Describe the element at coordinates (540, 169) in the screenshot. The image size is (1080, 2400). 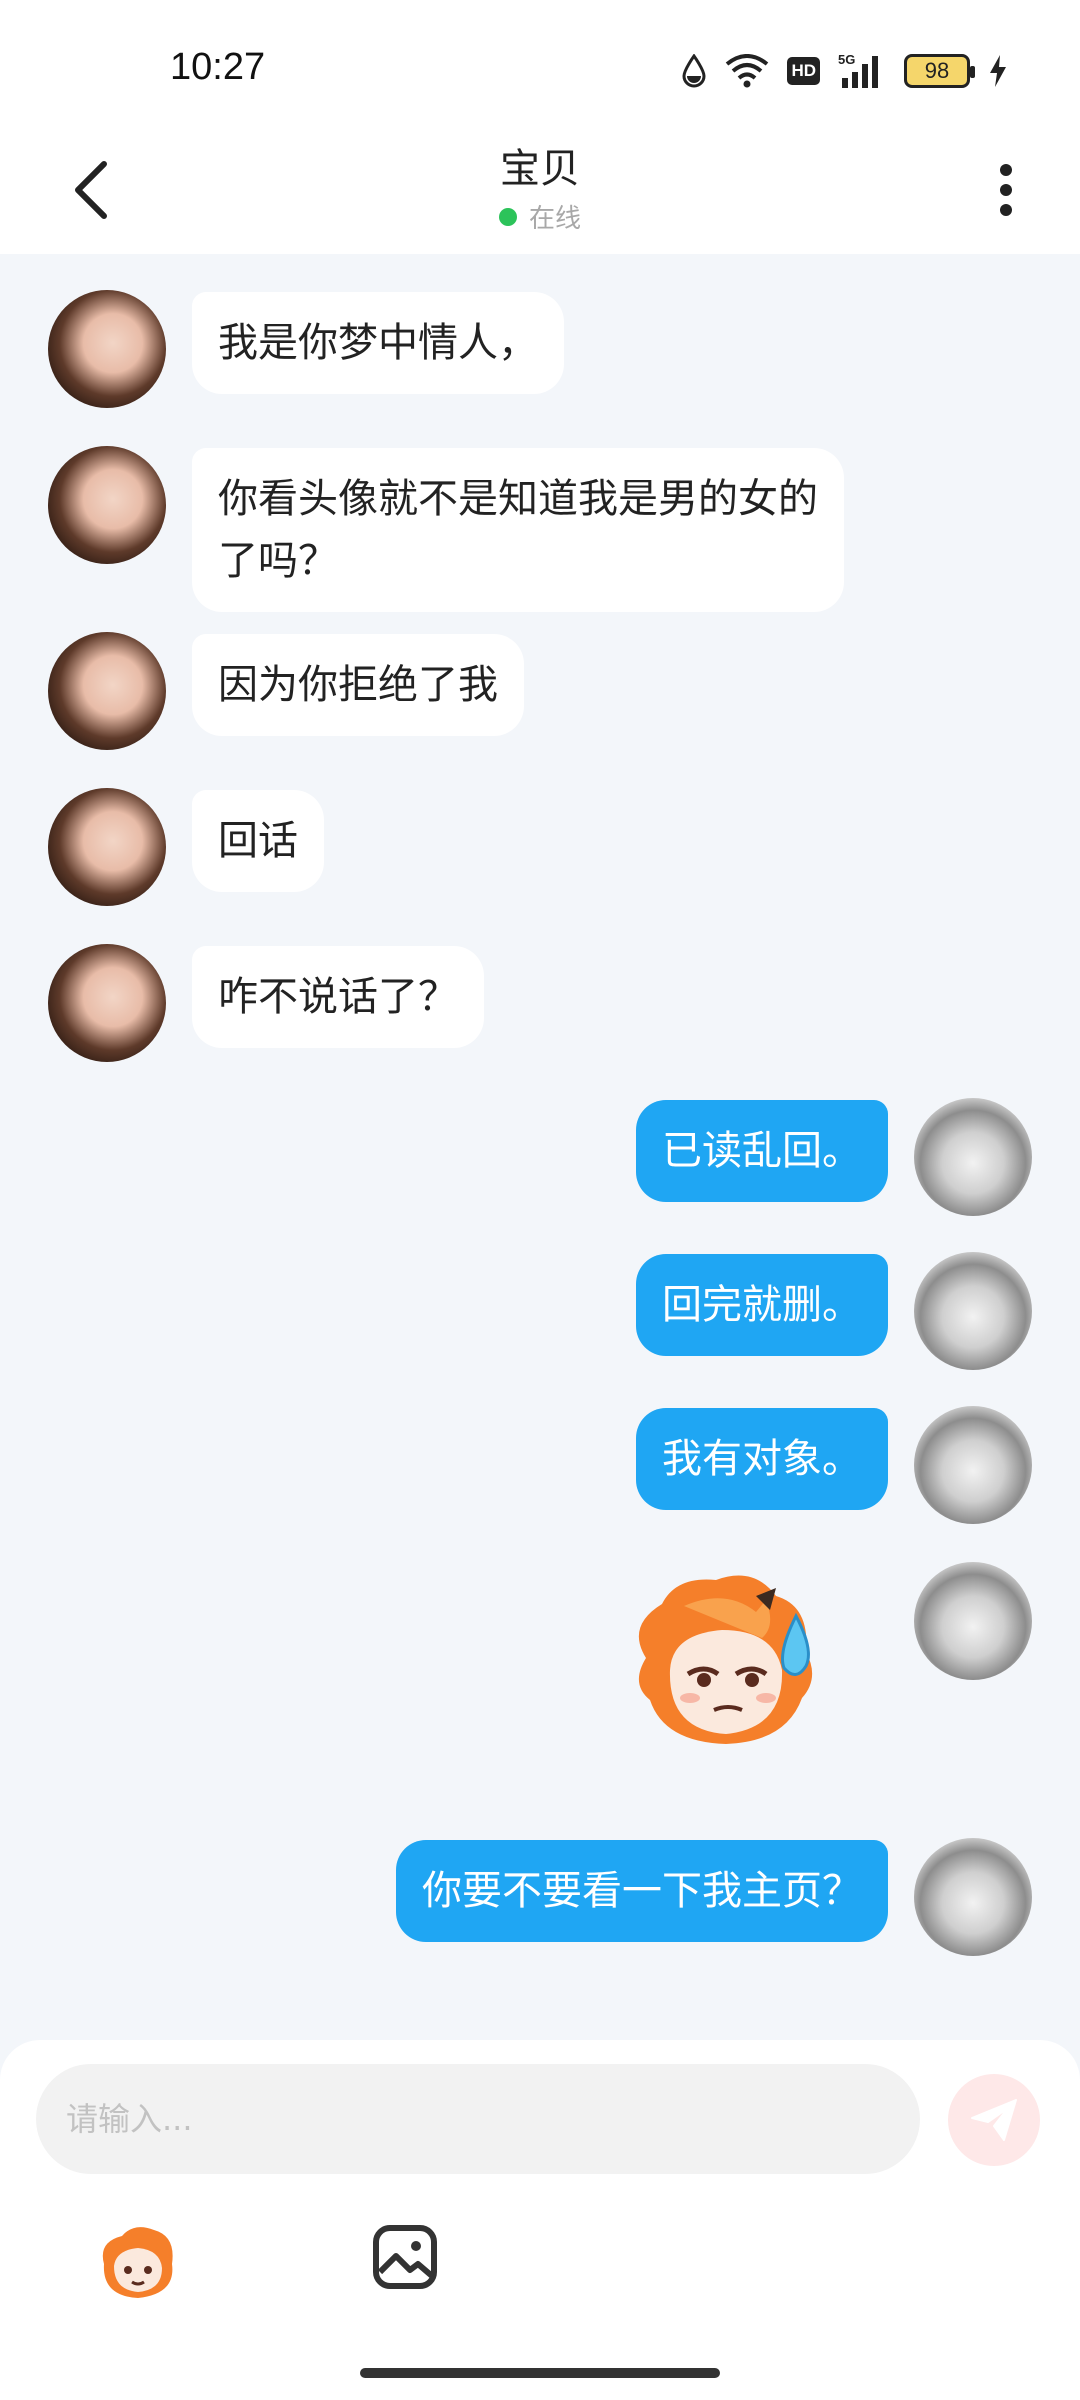
I see `contact-name: 宝贝` at that location.